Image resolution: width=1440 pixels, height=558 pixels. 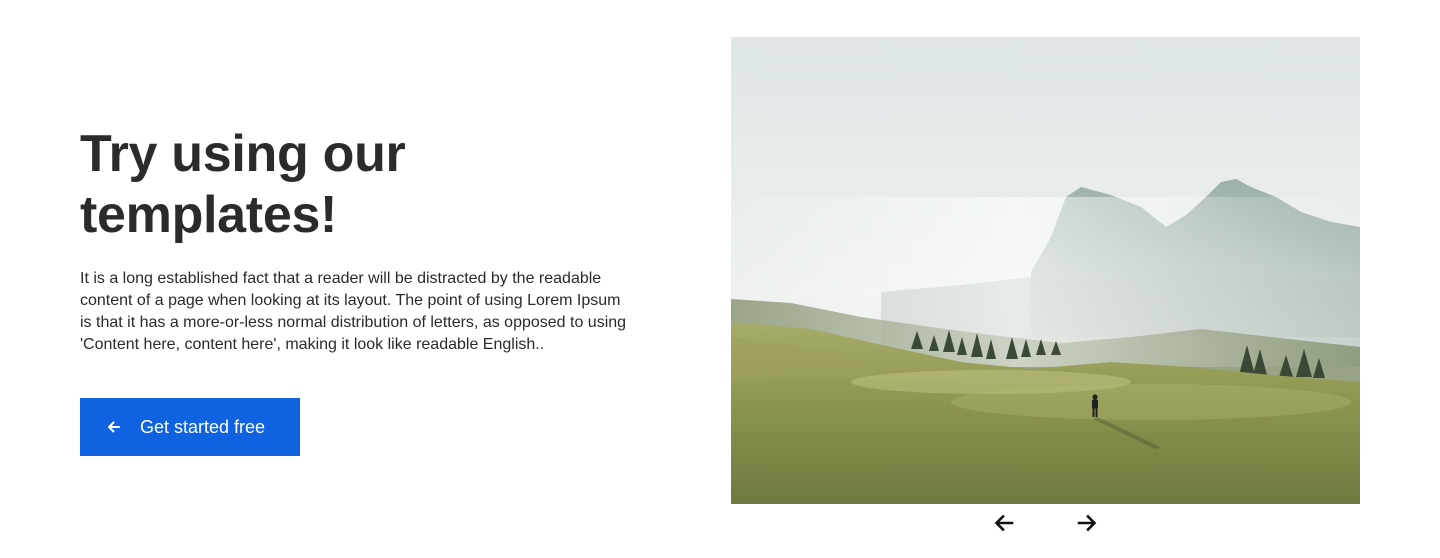 I want to click on arrow-right-icon, so click(x=1087, y=523).